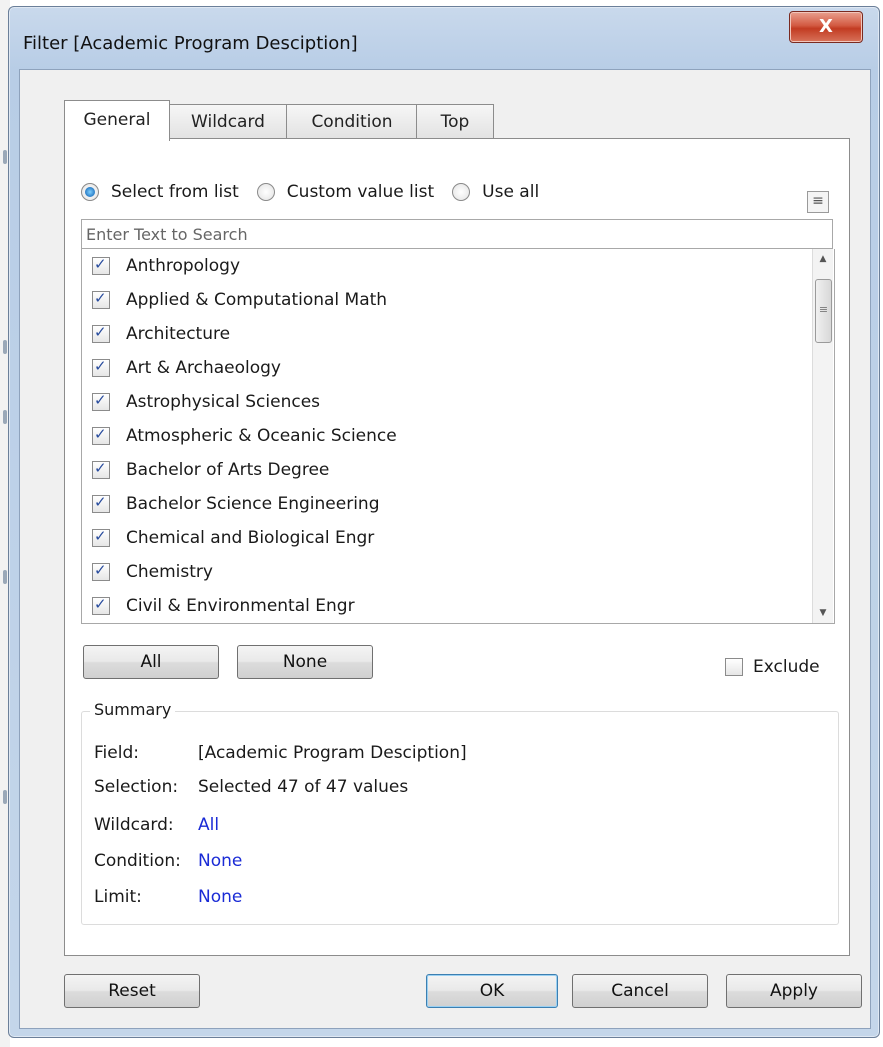  Describe the element at coordinates (303, 787) in the screenshot. I see `summary-selection-value: Selected 47 of 47 values` at that location.